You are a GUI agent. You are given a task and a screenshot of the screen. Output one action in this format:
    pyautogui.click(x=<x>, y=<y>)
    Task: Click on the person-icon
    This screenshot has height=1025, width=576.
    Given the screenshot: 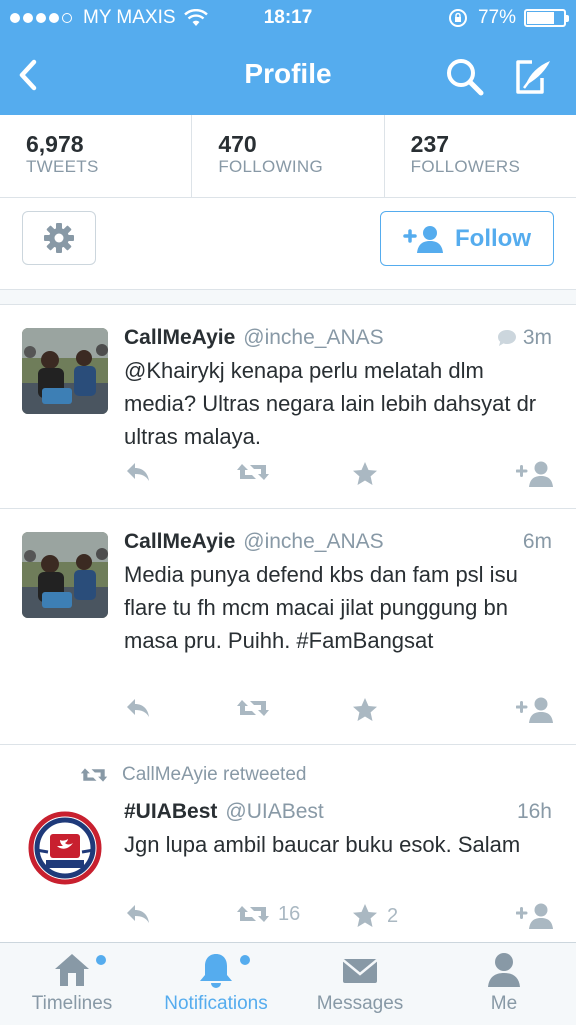 What is the action you would take?
    pyautogui.click(x=504, y=970)
    